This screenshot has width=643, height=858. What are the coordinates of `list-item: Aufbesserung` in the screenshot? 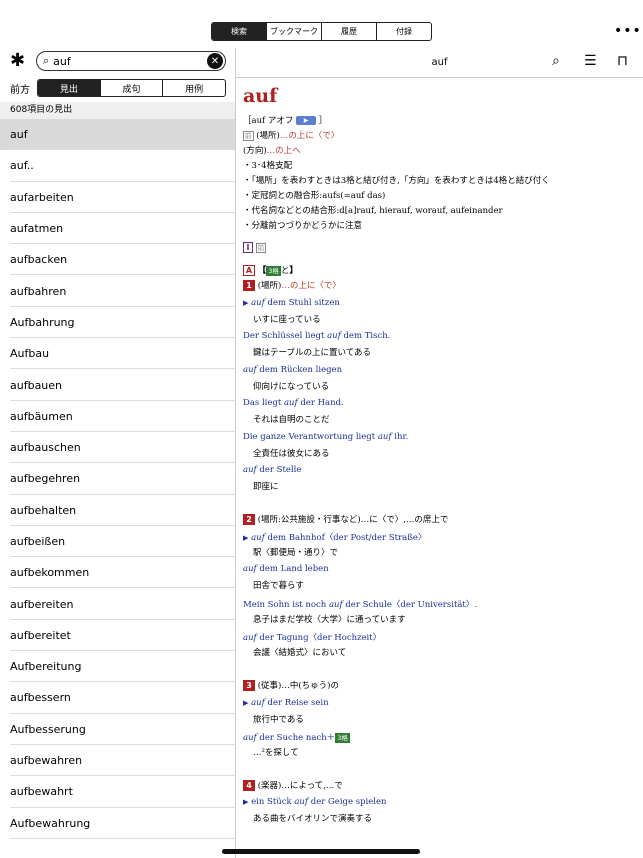 It's located at (117, 730).